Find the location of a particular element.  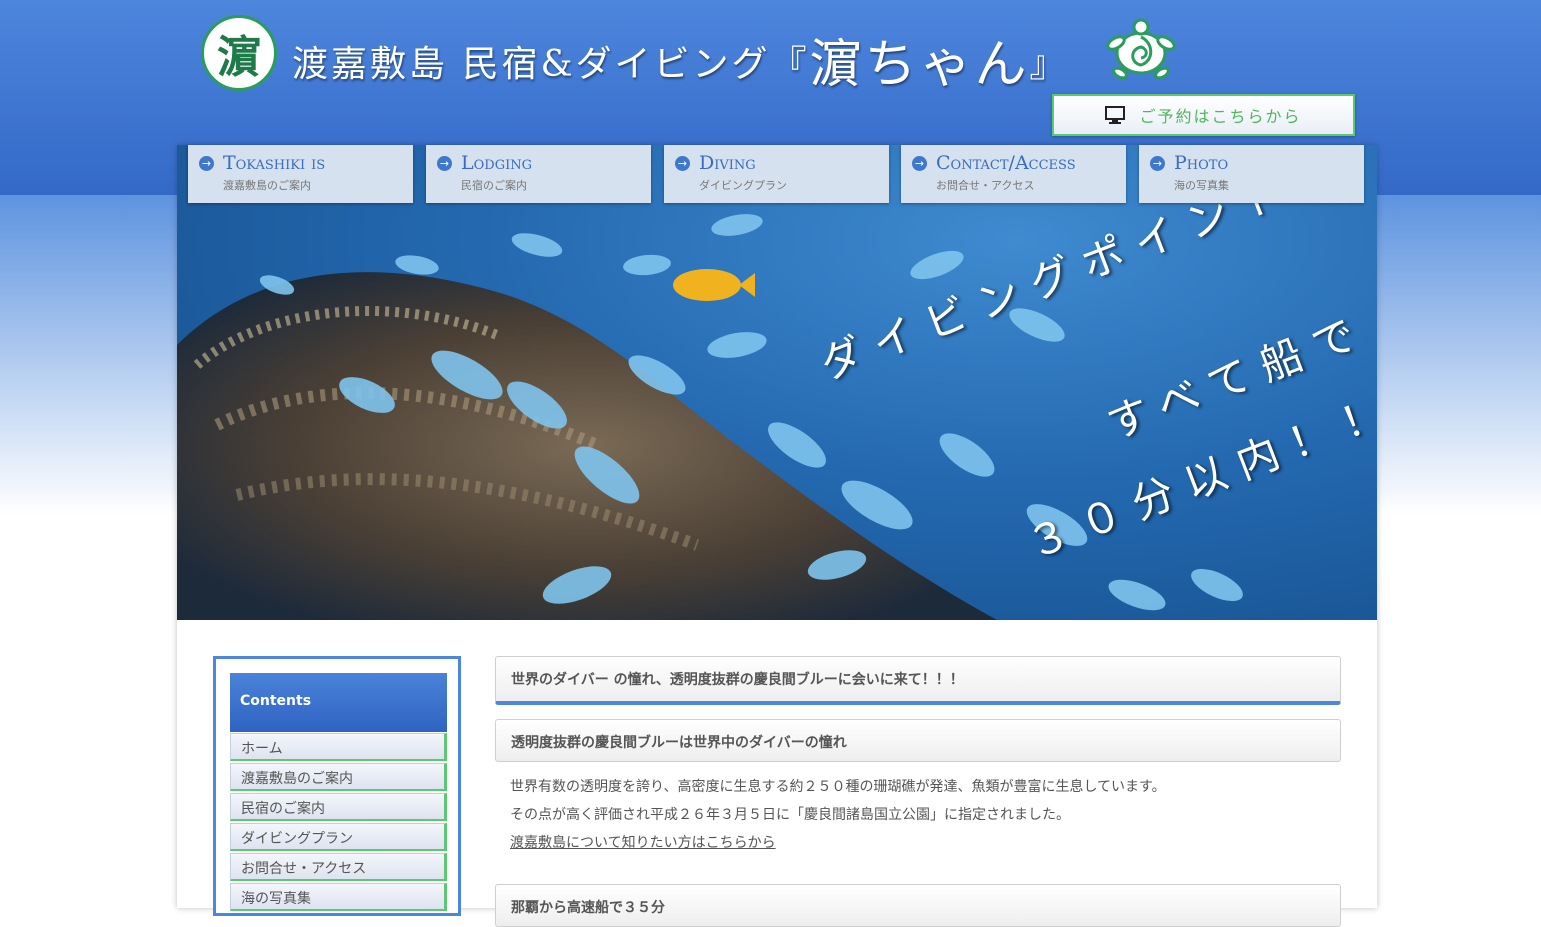

nav-title: Tokashiki is is located at coordinates (274, 163).